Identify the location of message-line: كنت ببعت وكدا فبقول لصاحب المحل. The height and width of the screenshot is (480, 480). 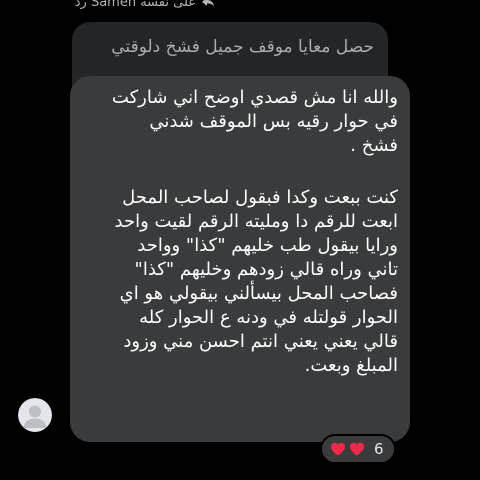
(260, 197).